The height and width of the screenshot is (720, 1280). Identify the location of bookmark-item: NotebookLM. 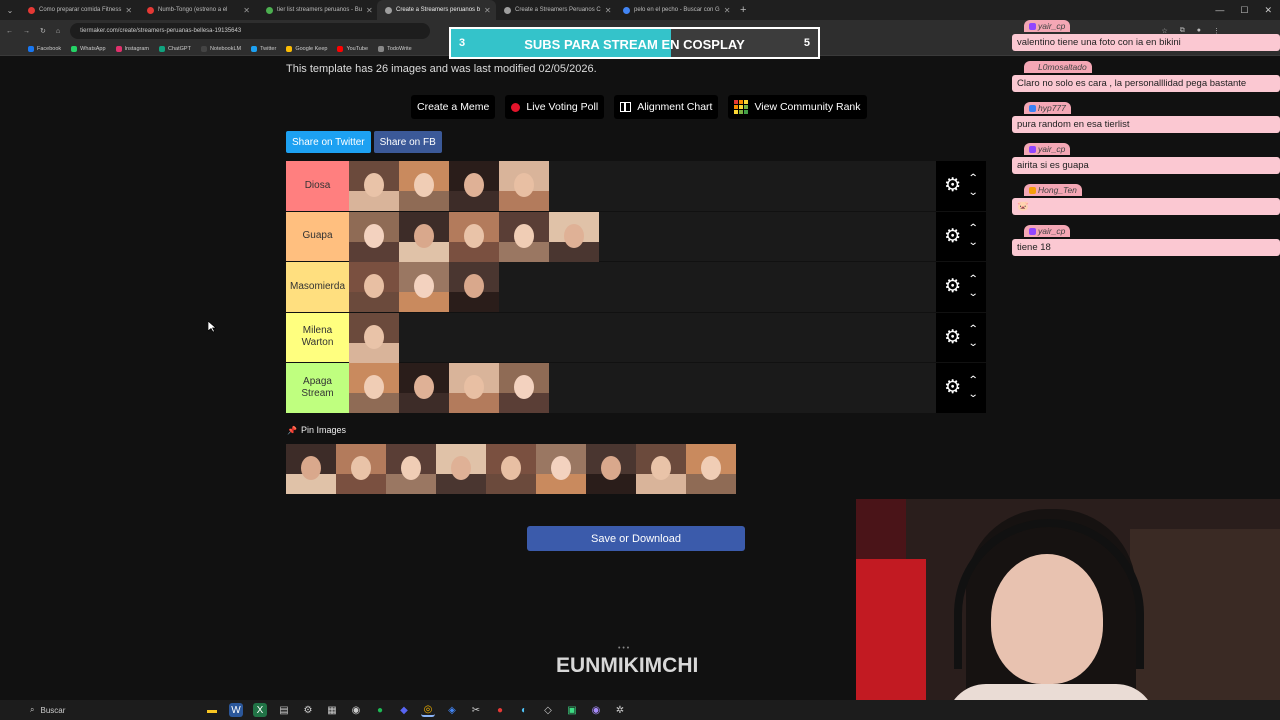
(220, 48).